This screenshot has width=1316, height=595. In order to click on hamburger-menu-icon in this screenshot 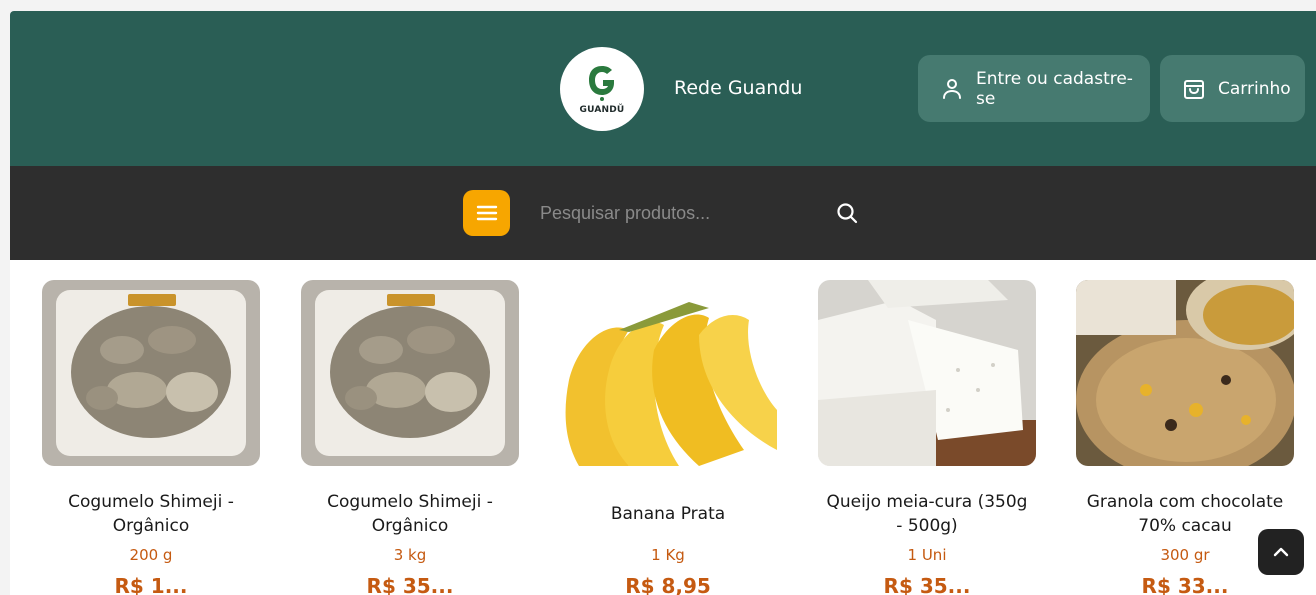, I will do `click(486, 213)`.